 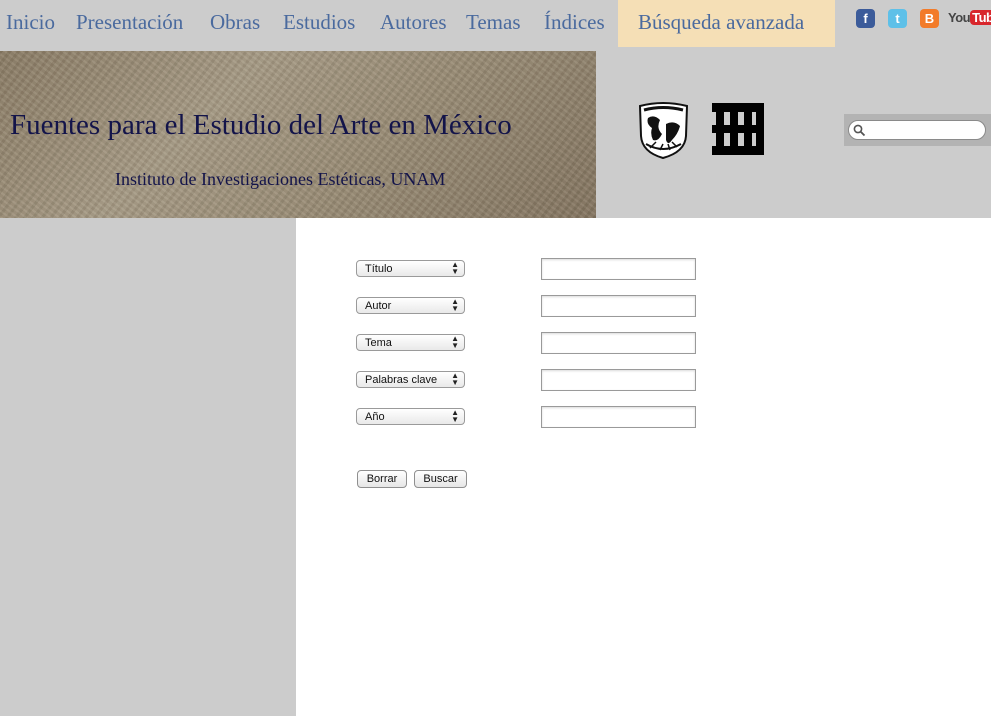 I want to click on twitter-glyph: t, so click(x=897, y=18).